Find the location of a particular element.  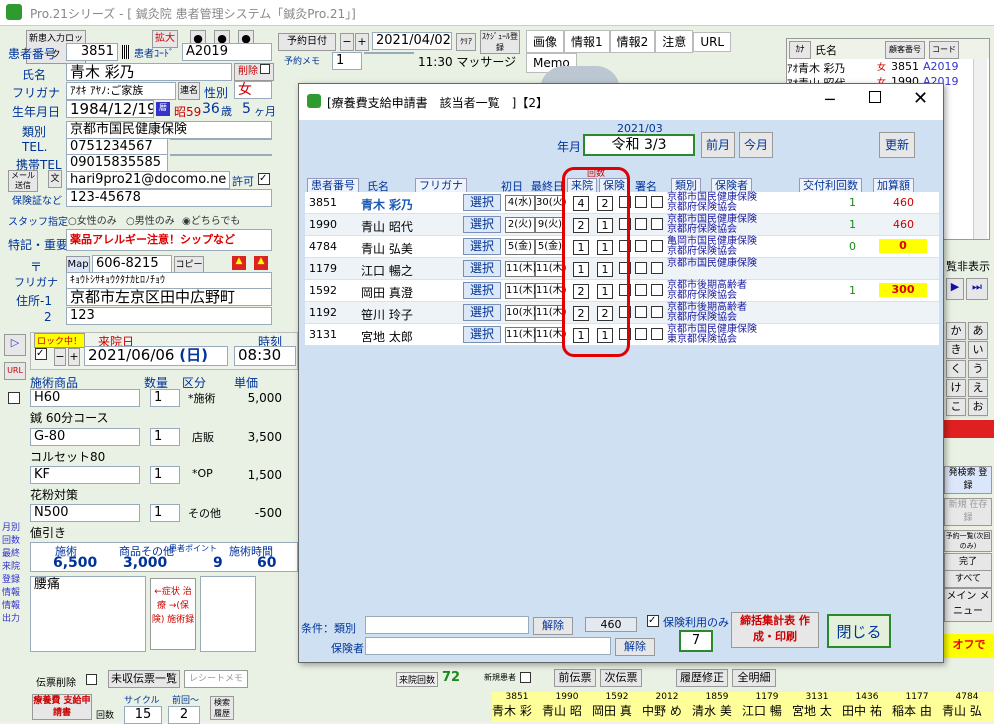

tab-info2: 情報2 is located at coordinates (632, 41).